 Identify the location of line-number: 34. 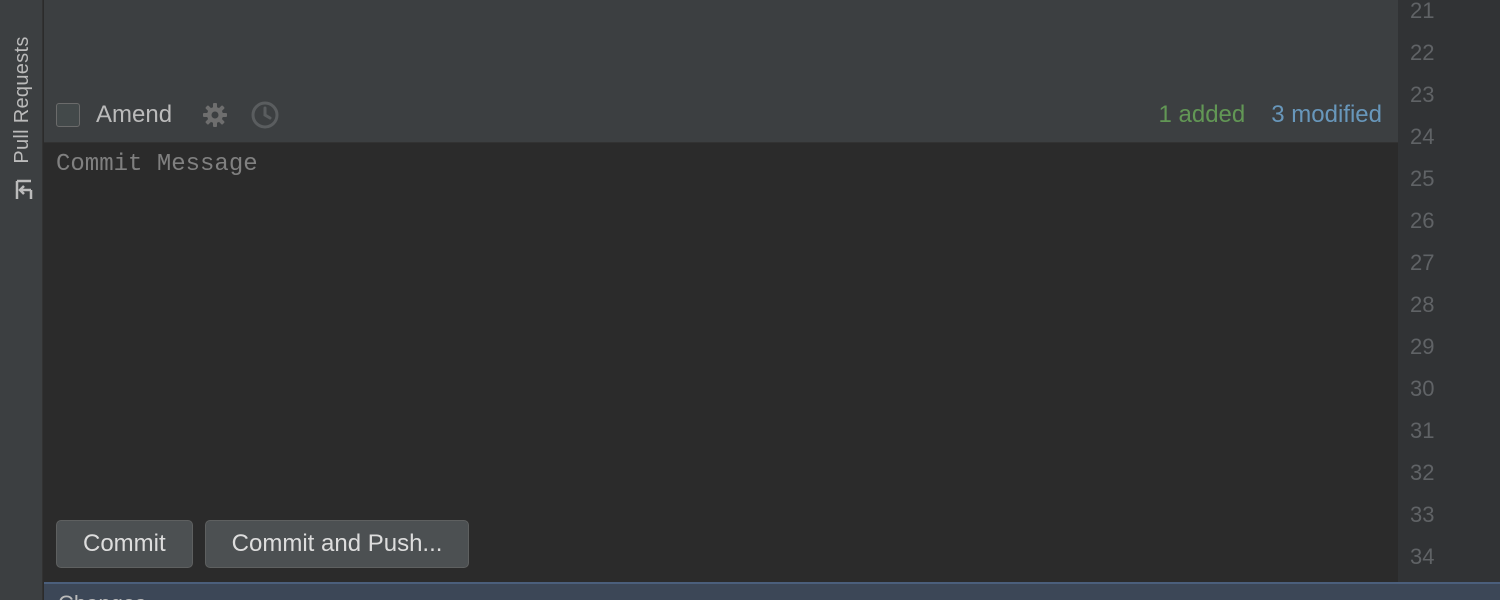
(1422, 556).